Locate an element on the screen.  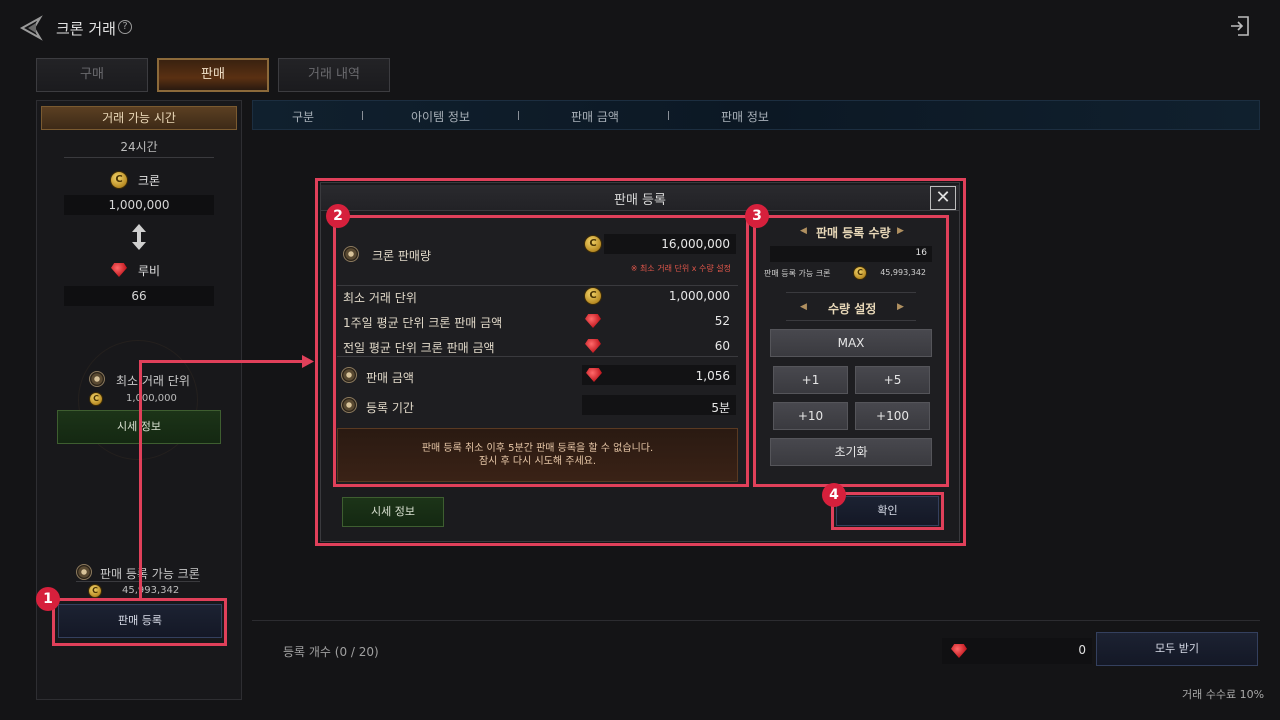
trade-fee: 거래 수수료 10% is located at coordinates (1223, 694).